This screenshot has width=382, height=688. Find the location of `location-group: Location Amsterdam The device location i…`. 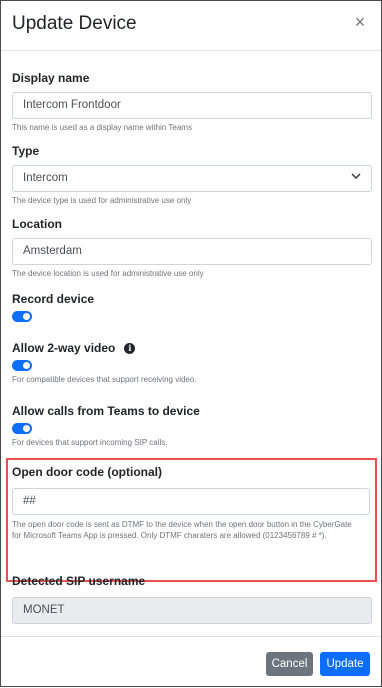

location-group: Location Amsterdam The device location i… is located at coordinates (192, 248).